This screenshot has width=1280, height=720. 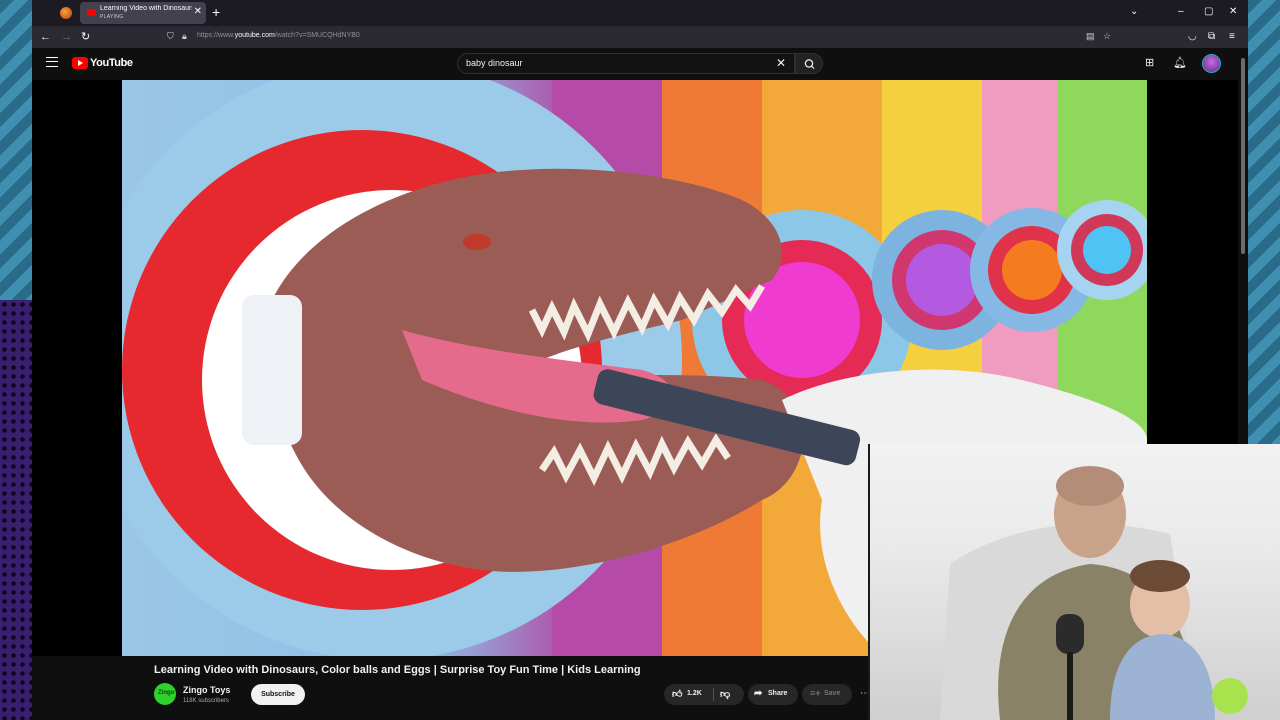 I want to click on tab-playing-status: PLAYING, so click(x=112, y=17).